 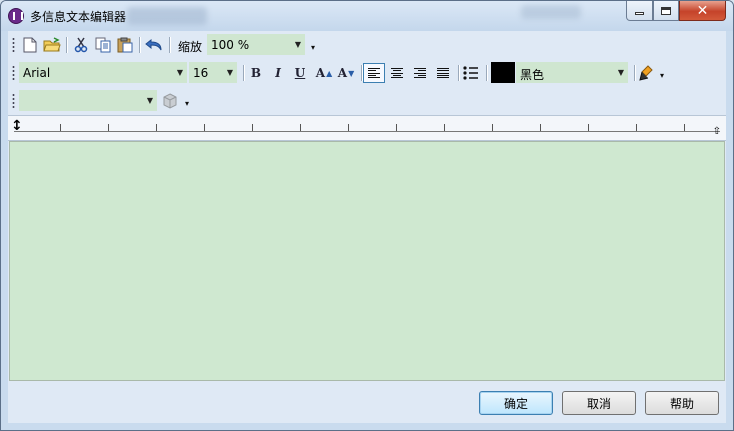 I want to click on close-icon: ✕, so click(x=702, y=10).